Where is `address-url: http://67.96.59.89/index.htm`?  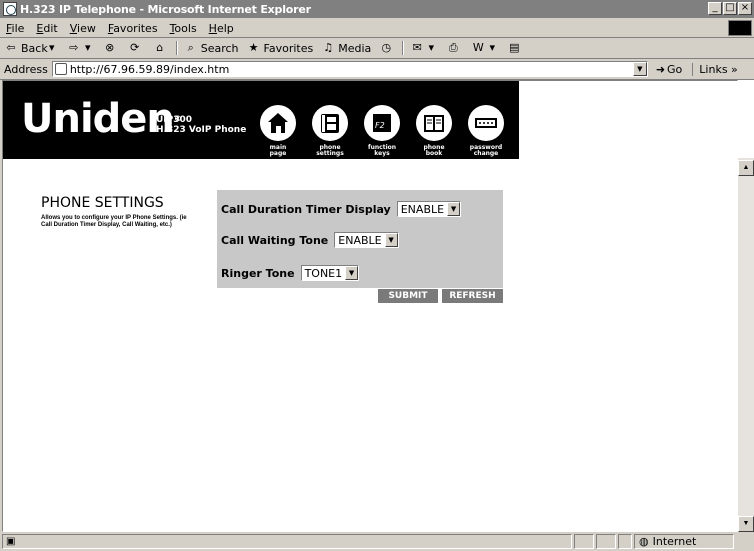 address-url: http://67.96.59.89/index.htm is located at coordinates (149, 69).